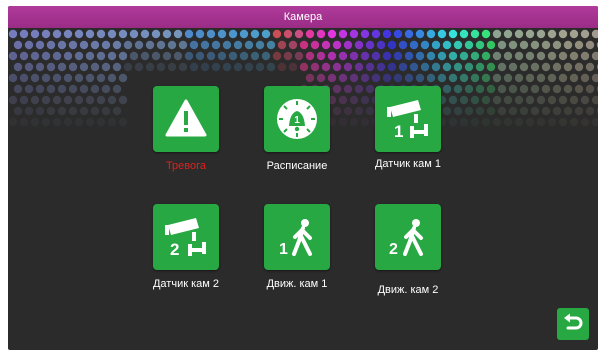 The height and width of the screenshot is (356, 606). I want to click on tile-schedule: 1, so click(297, 119).